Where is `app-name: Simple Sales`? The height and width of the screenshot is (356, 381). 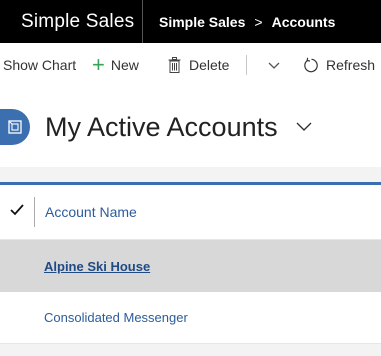 app-name: Simple Sales is located at coordinates (71, 21).